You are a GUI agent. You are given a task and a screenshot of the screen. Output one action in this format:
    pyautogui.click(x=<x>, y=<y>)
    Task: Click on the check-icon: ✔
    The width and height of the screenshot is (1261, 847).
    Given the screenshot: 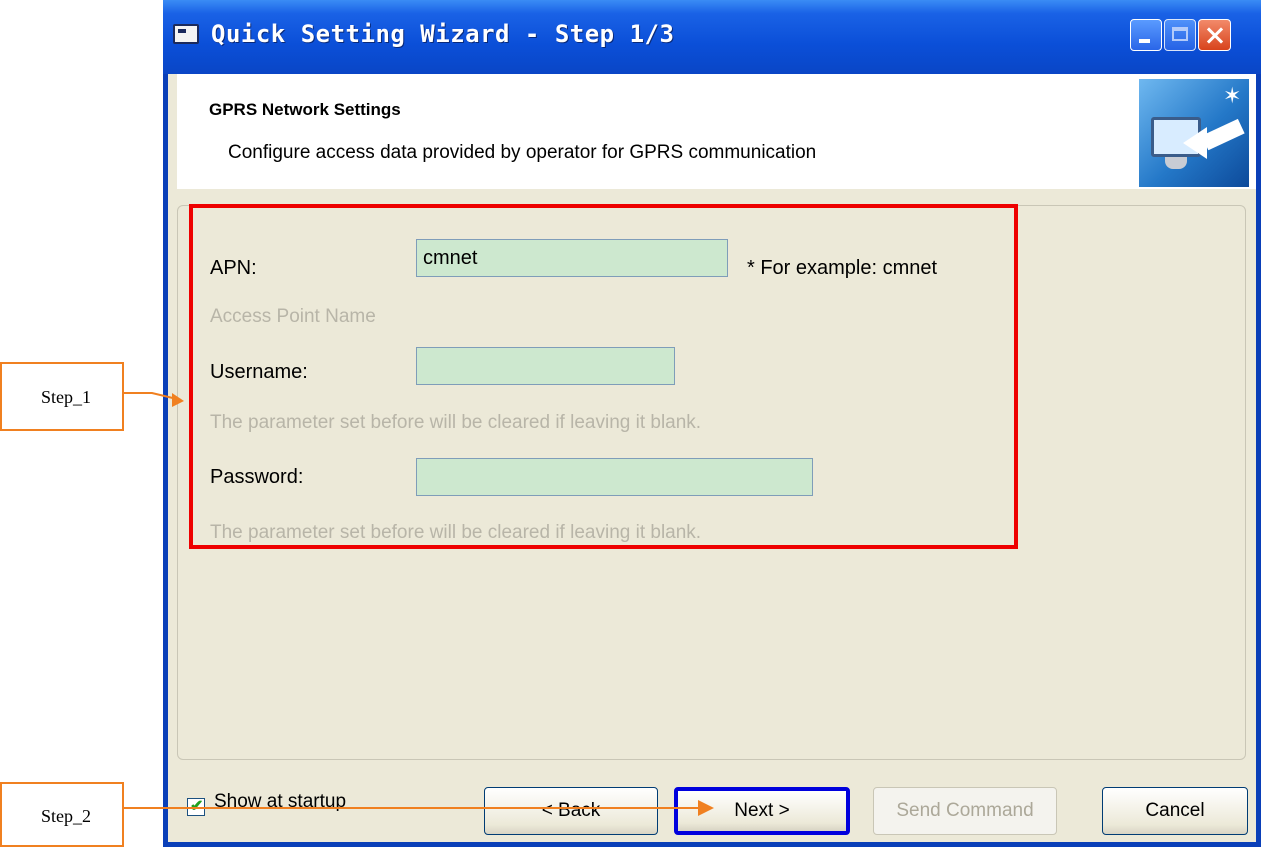 What is the action you would take?
    pyautogui.click(x=197, y=806)
    